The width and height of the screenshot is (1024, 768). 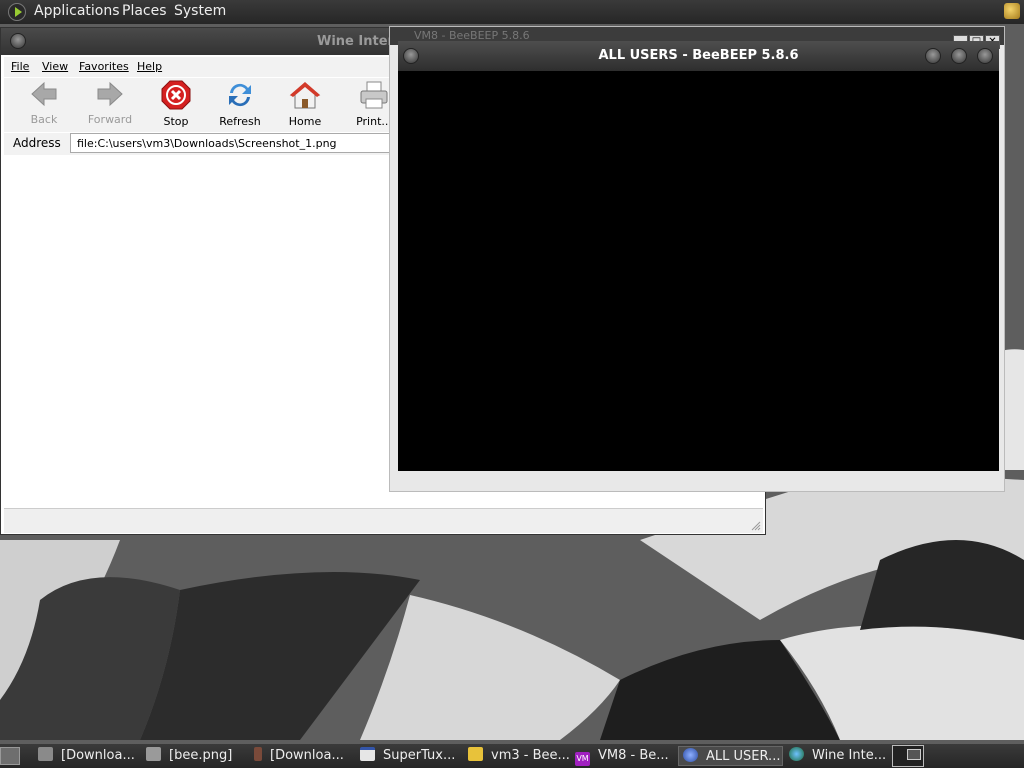 I want to click on maximize-button, so click(x=959, y=56).